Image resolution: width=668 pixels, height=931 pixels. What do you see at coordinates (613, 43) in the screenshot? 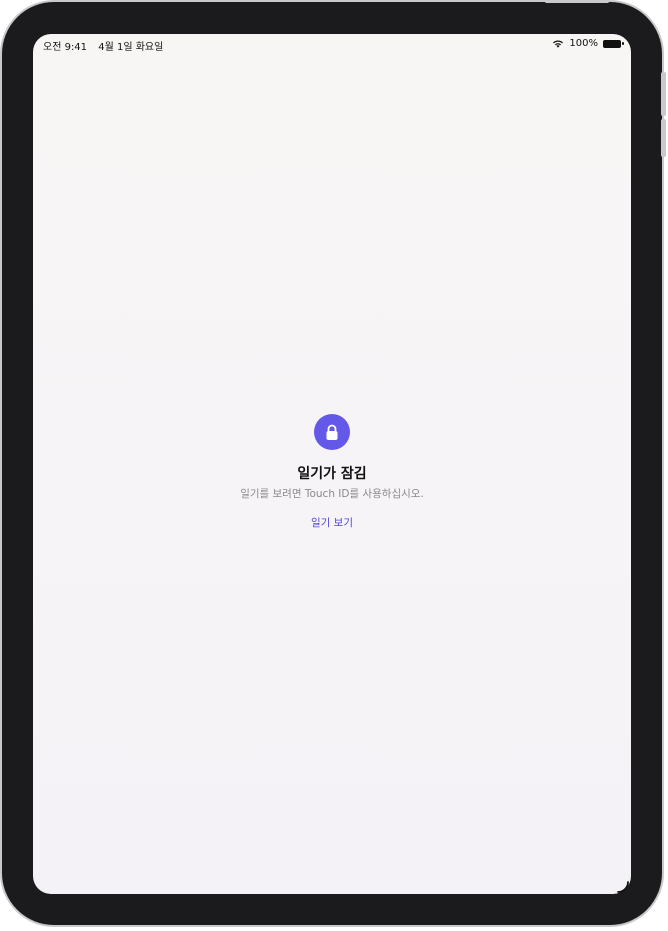
I see `battery-icon` at bounding box center [613, 43].